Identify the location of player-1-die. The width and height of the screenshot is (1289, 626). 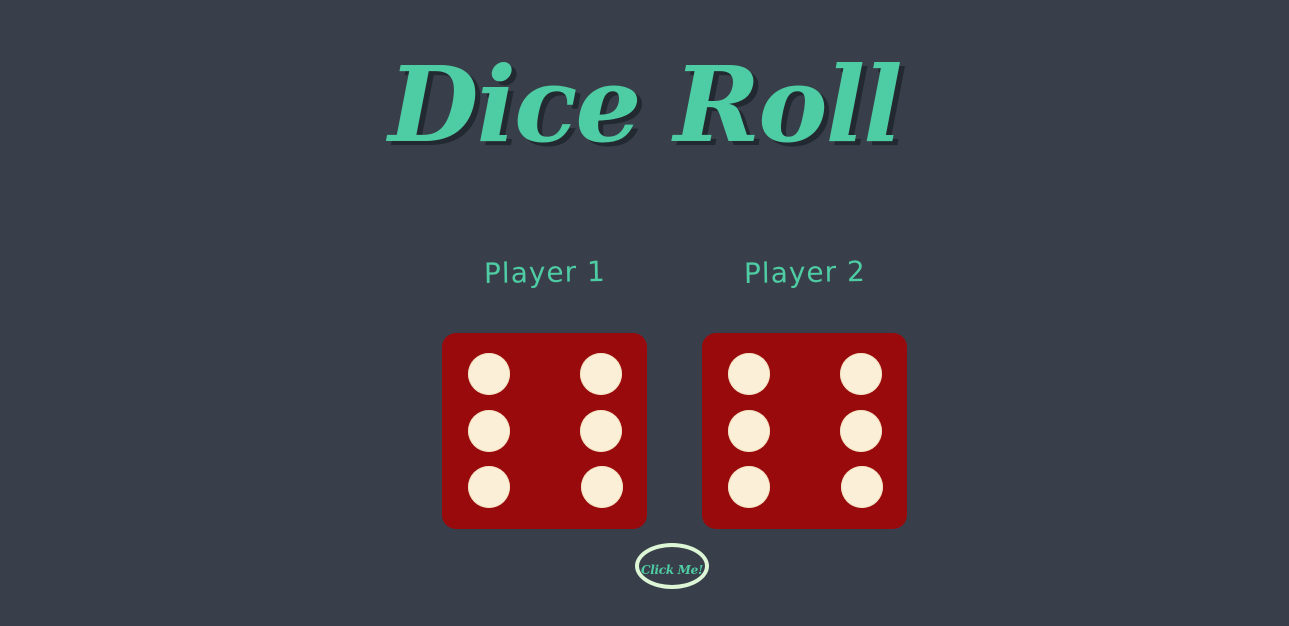
(544, 431).